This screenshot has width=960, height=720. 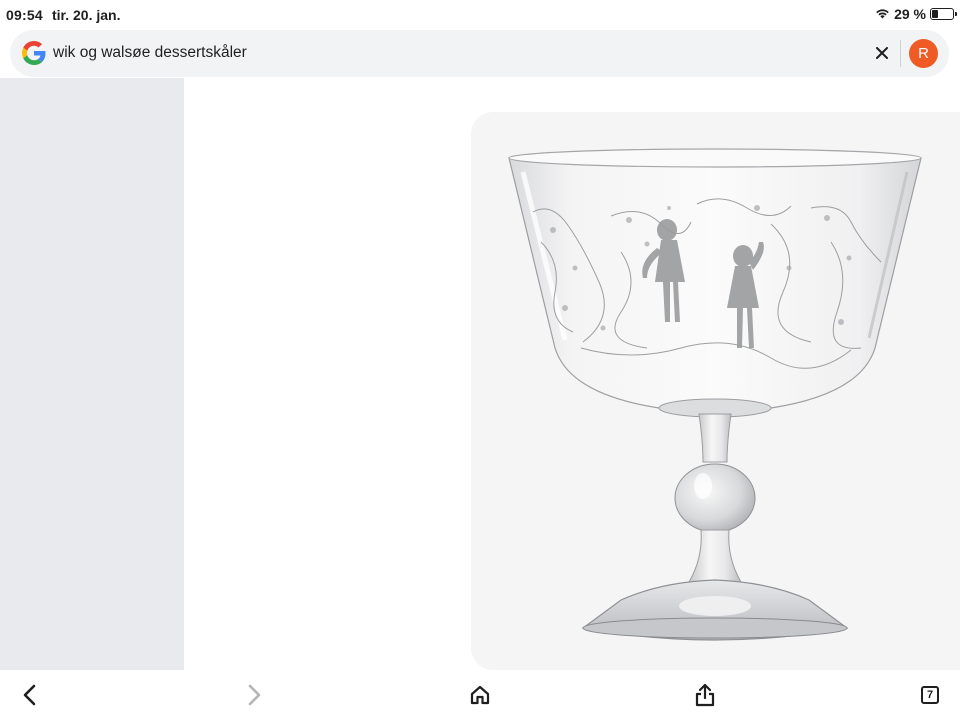 I want to click on google-g-icon, so click(x=34, y=53).